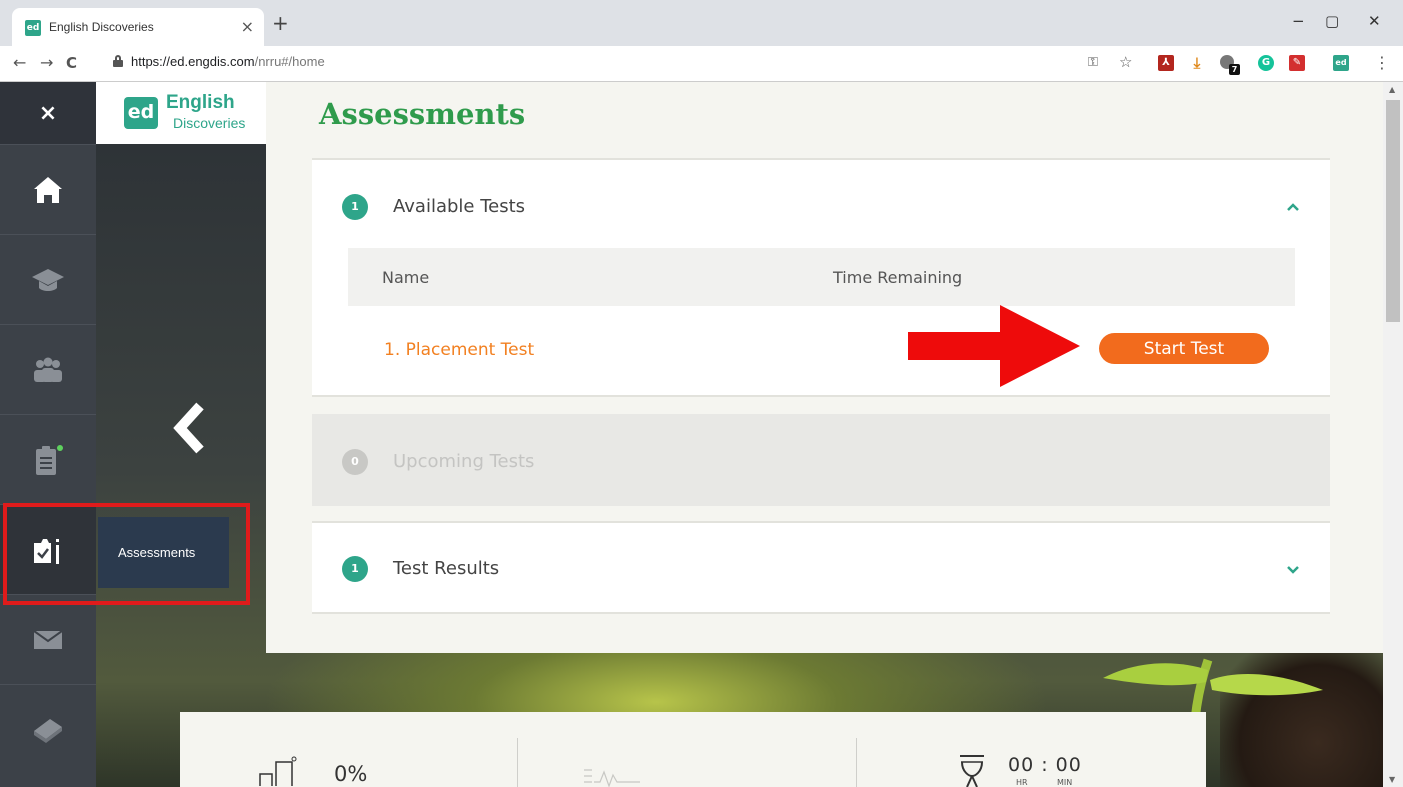 This screenshot has width=1403, height=787. What do you see at coordinates (1093, 62) in the screenshot?
I see `key-icon: ⚿` at bounding box center [1093, 62].